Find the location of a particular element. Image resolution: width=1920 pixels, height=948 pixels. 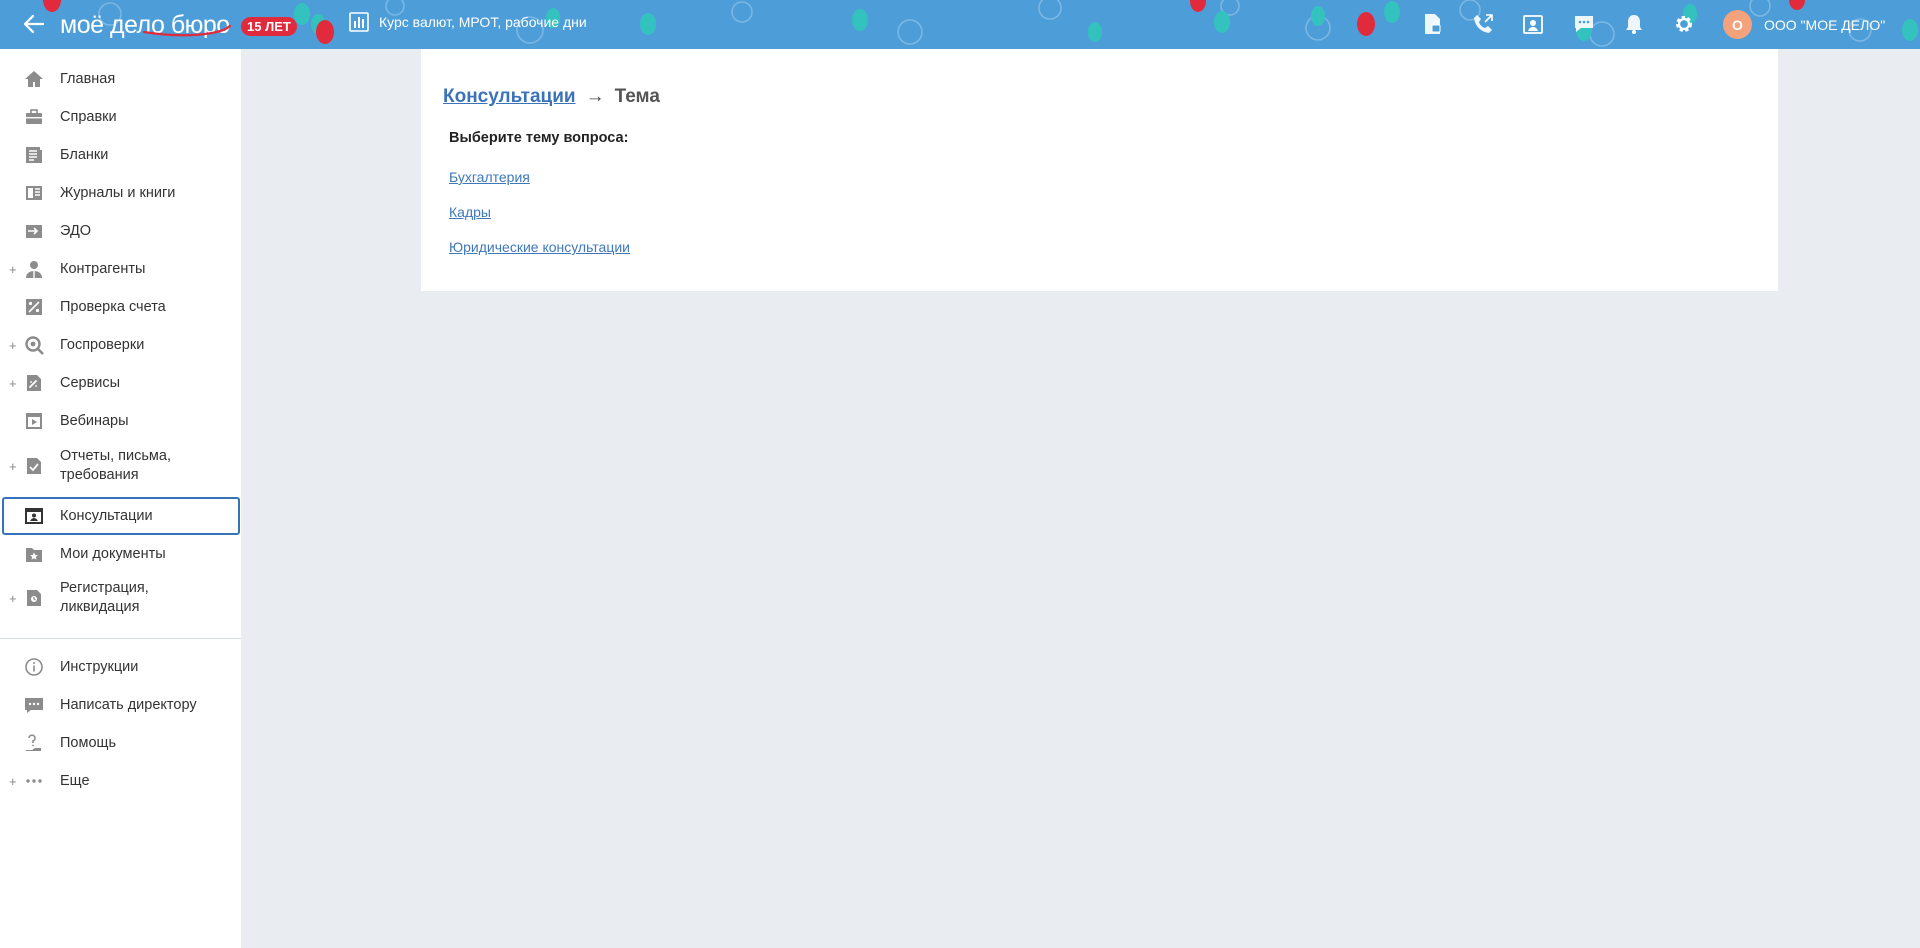

currency-rates-link: Курс валют, МРОТ, рабочие дни is located at coordinates (468, 22).